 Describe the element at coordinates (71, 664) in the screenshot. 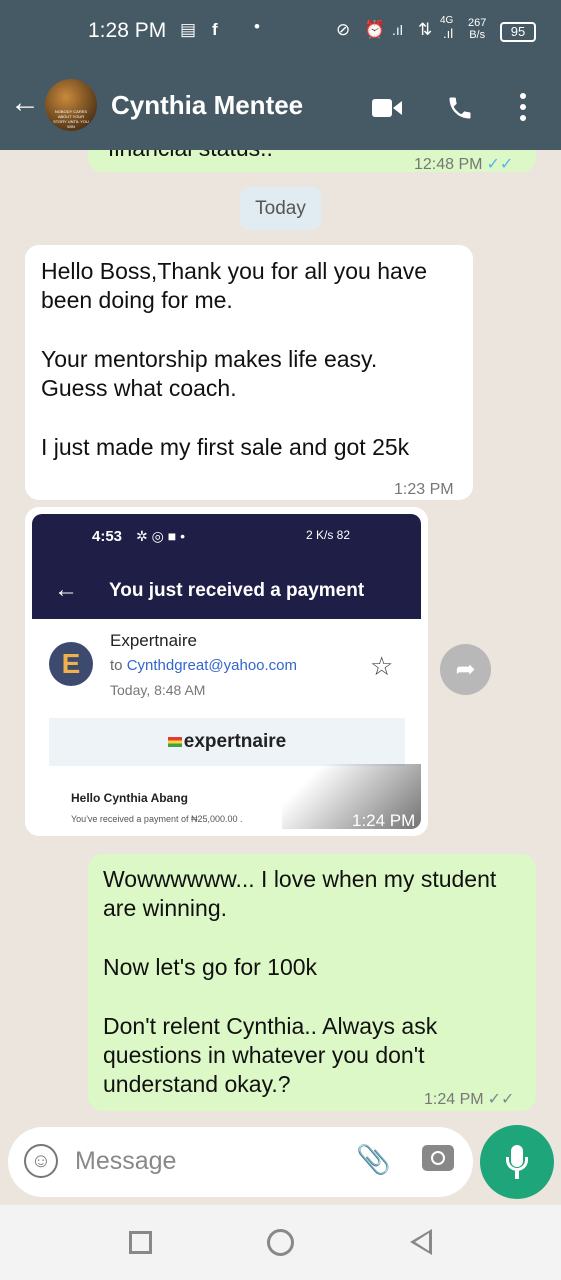

I see `sender-logo: E` at that location.